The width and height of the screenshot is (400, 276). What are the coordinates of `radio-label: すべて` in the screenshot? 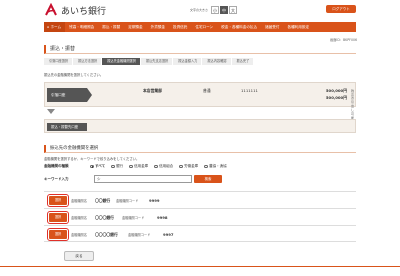 It's located at (100, 166).